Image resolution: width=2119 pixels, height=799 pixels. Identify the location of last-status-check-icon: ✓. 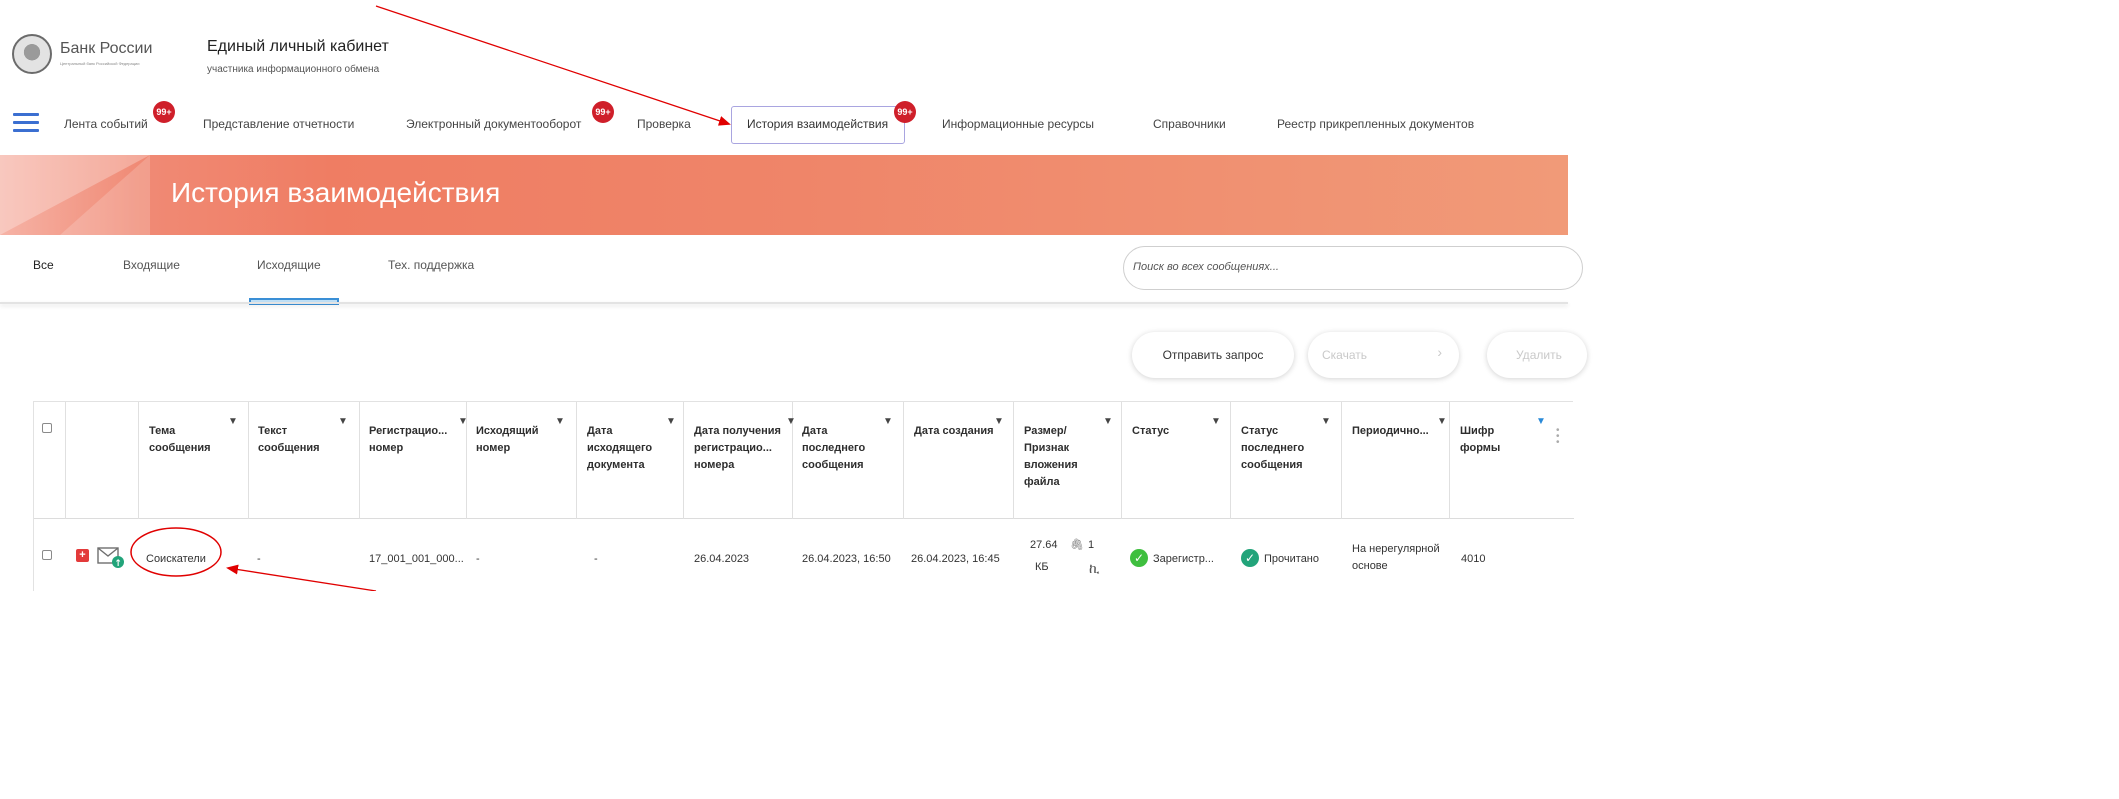
(1250, 558).